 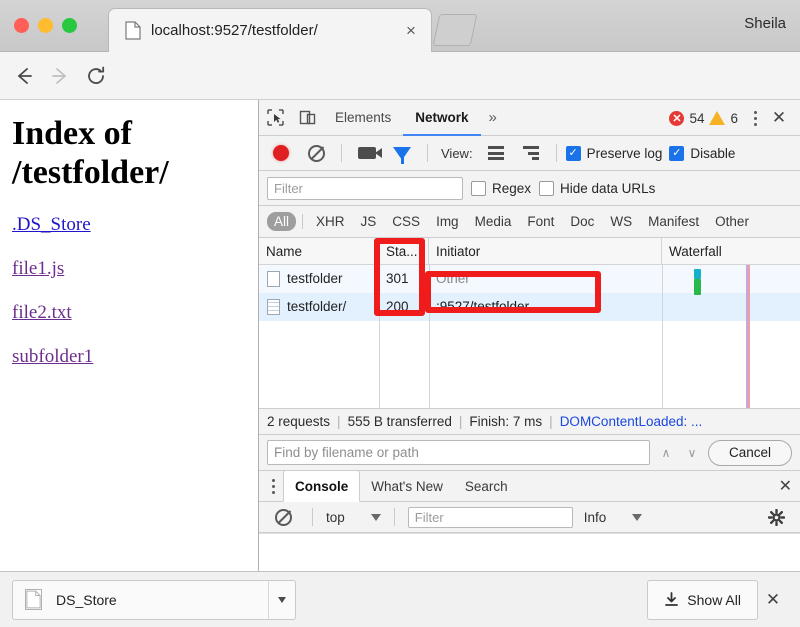 What do you see at coordinates (319, 279) in the screenshot?
I see `request-name-cell: testfolder` at bounding box center [319, 279].